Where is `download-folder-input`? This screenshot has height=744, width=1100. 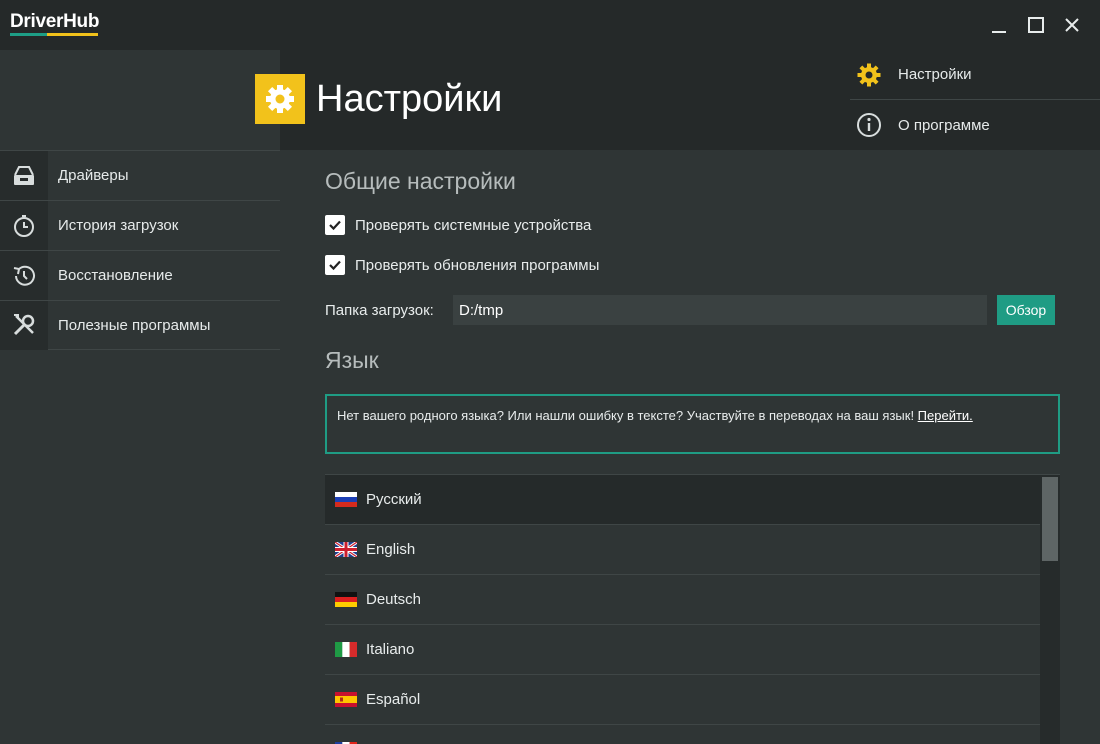
download-folder-input is located at coordinates (720, 310).